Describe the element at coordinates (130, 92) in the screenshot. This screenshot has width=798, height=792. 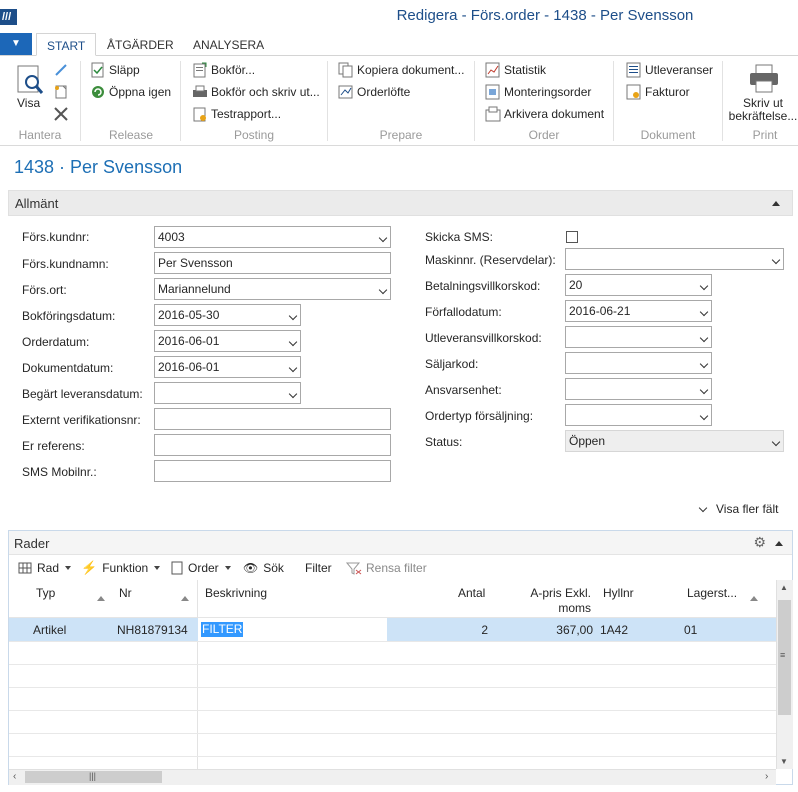
I see `oppna-igen-button: Öppna igen` at that location.